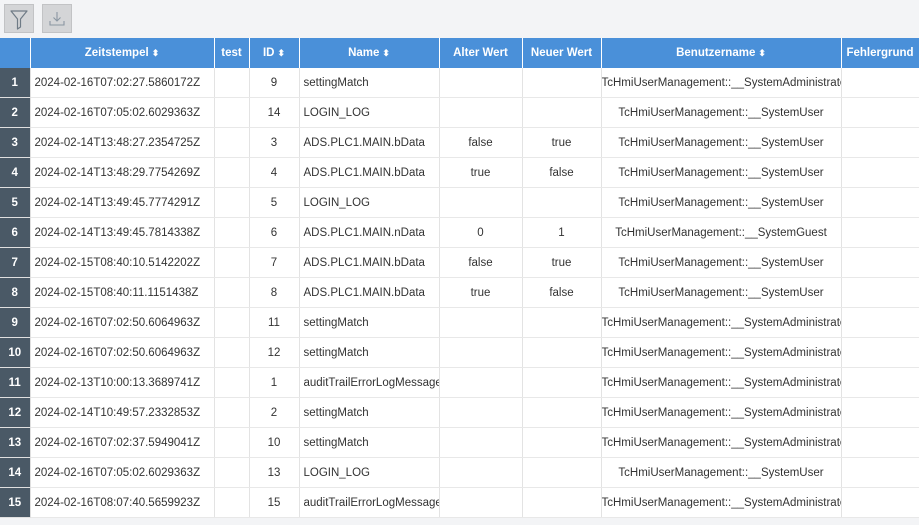  Describe the element at coordinates (274, 352) in the screenshot. I see `id-cell: 12` at that location.